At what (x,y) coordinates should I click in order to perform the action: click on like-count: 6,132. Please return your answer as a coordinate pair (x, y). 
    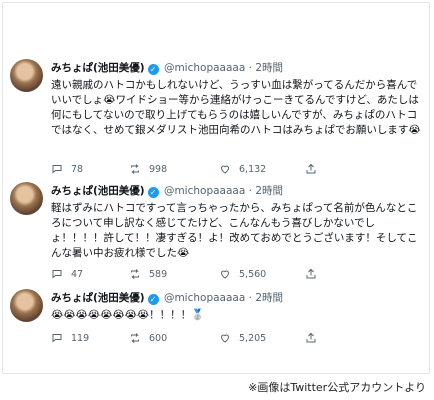
    Looking at the image, I should click on (253, 169).